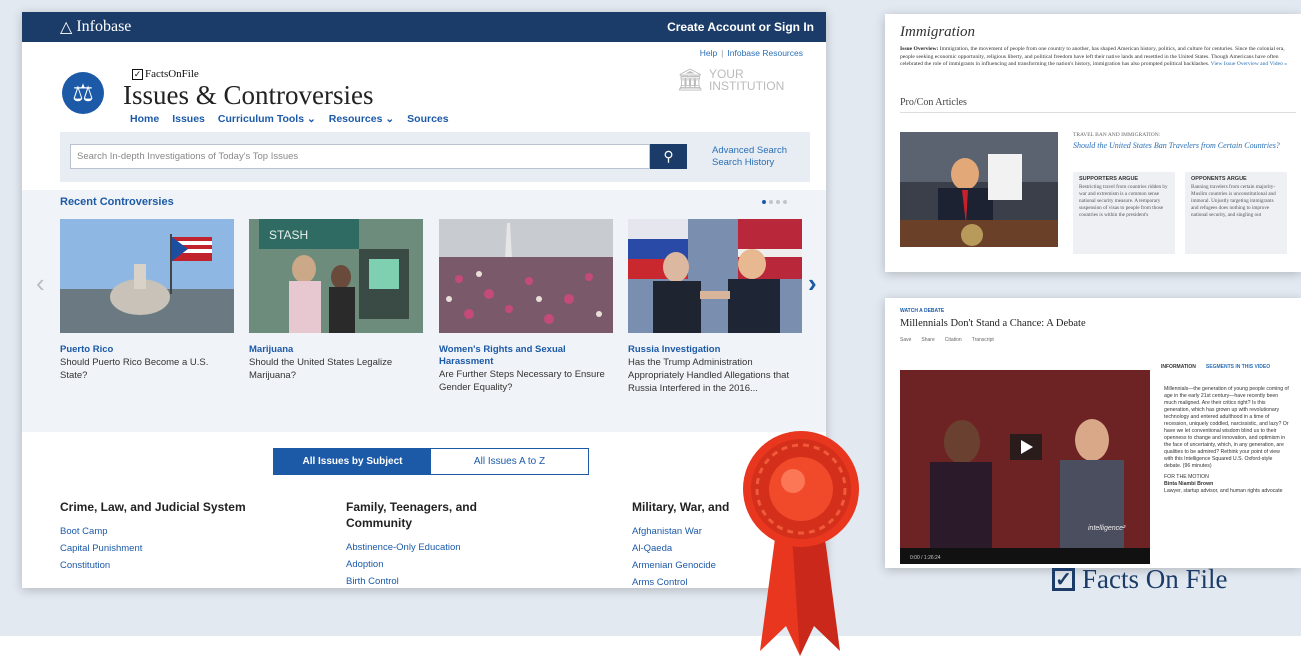  I want to click on procon-heading: Pro/Con Articles, so click(933, 102).